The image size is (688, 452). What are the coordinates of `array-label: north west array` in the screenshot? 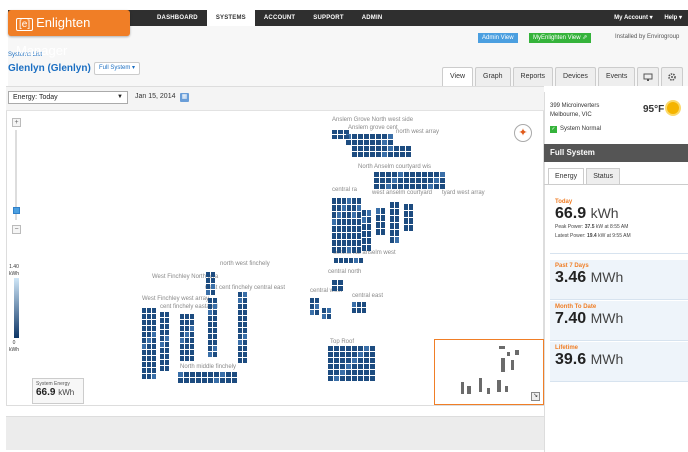 It's located at (417, 132).